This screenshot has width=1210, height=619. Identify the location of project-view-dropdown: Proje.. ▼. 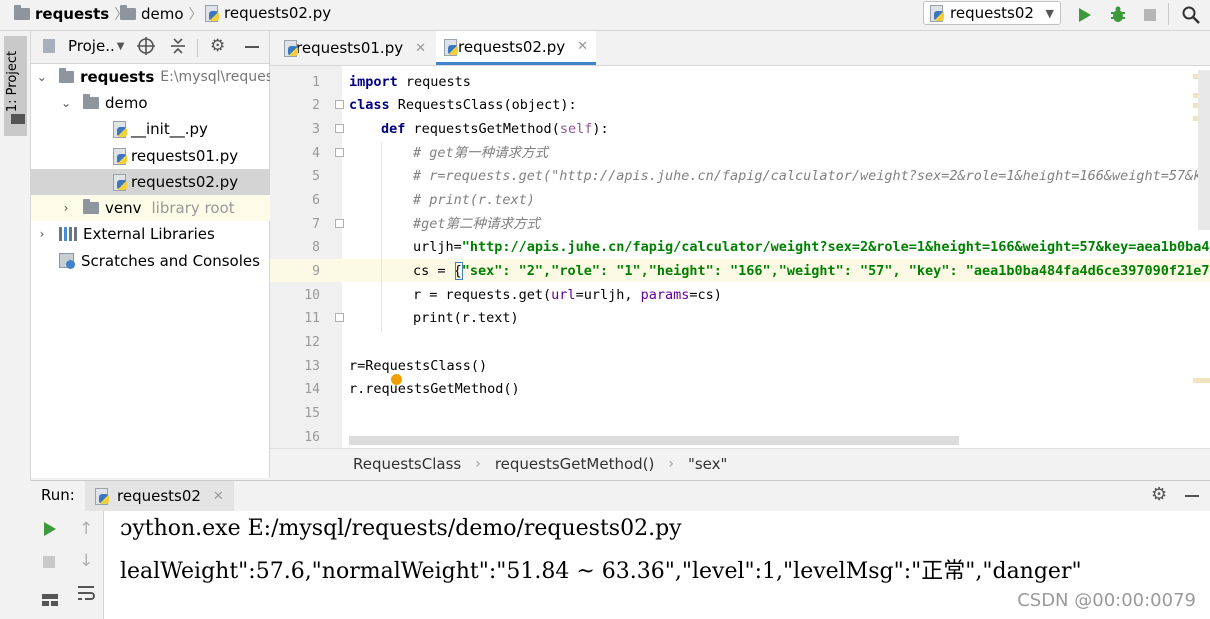
(96, 46).